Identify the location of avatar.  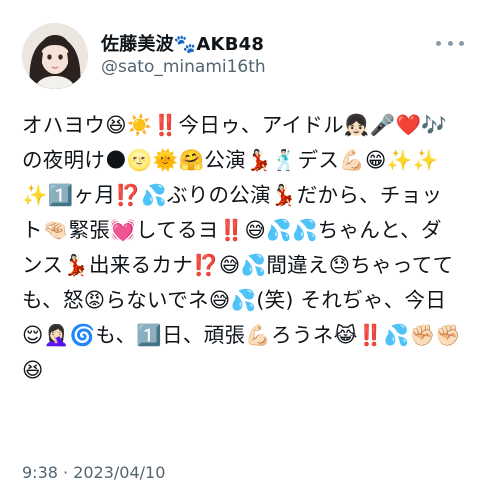
(55, 56).